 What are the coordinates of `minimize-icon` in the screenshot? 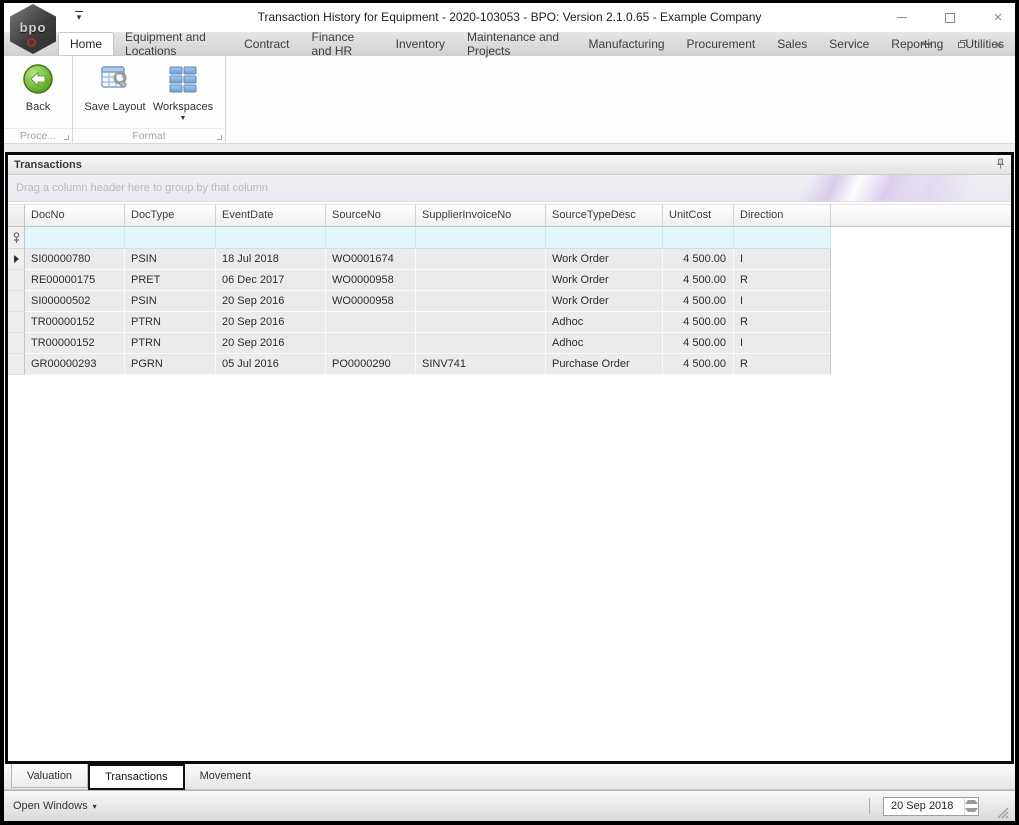 It's located at (902, 18).